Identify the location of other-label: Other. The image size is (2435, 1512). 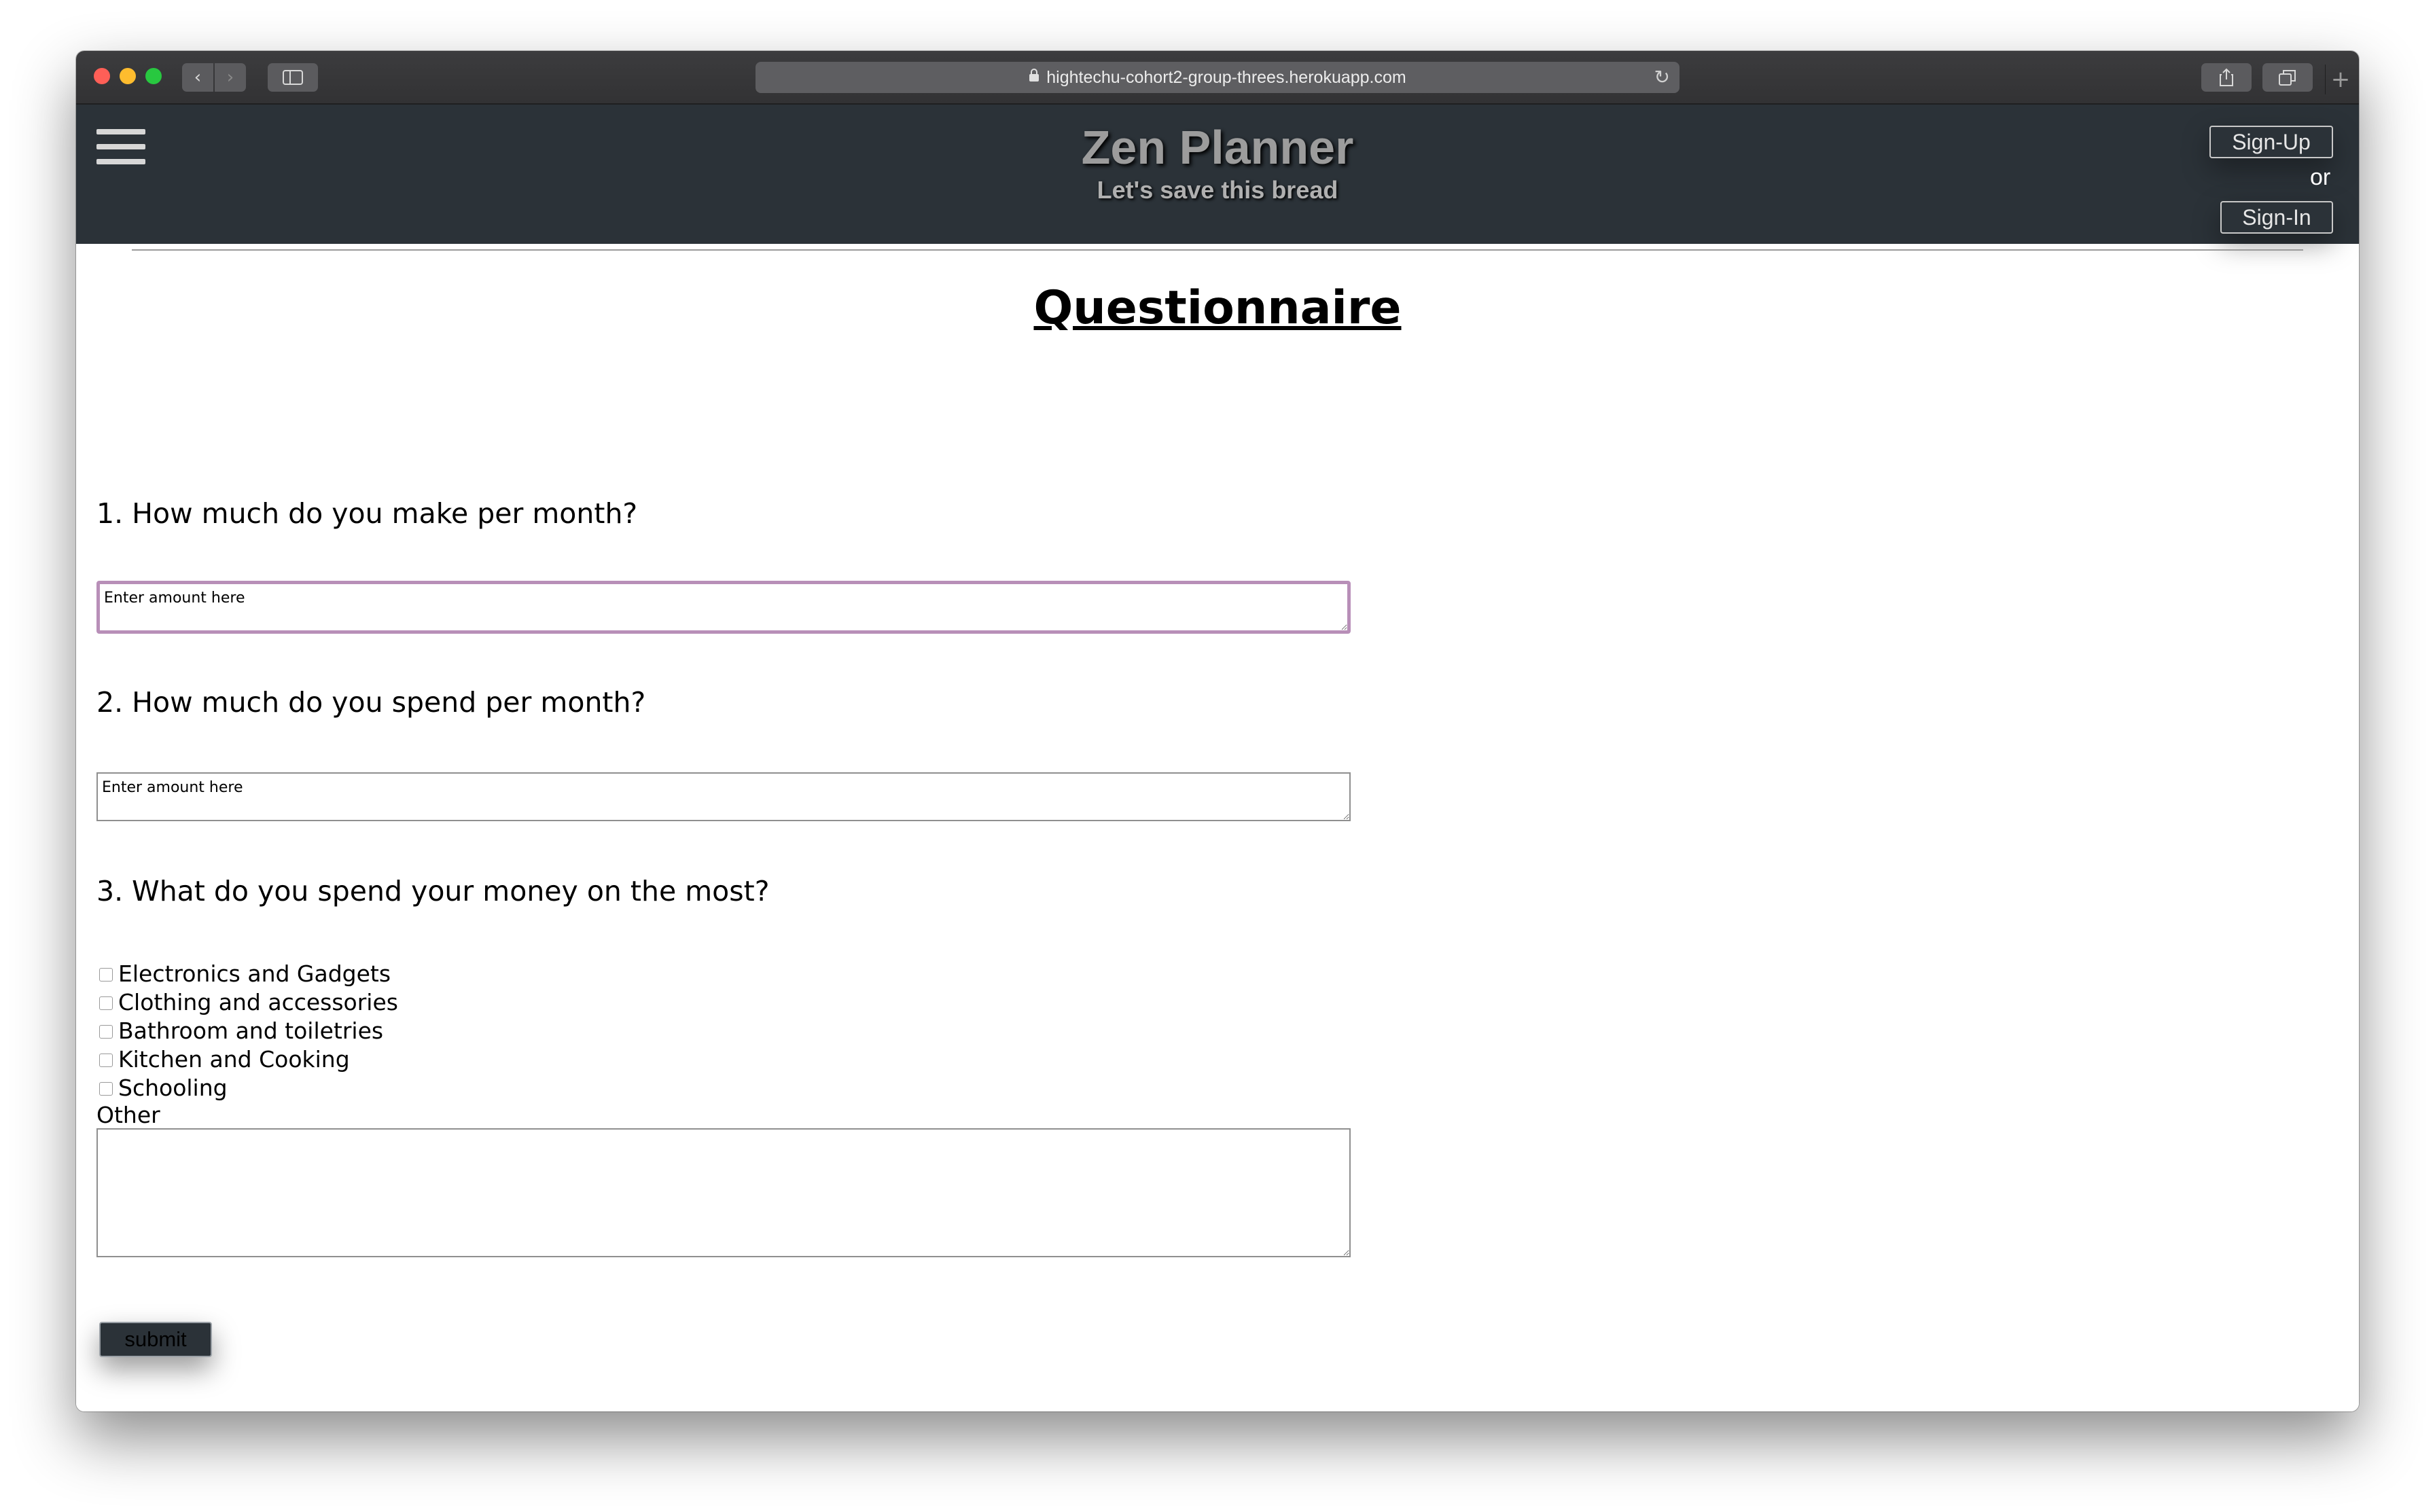
(128, 1115).